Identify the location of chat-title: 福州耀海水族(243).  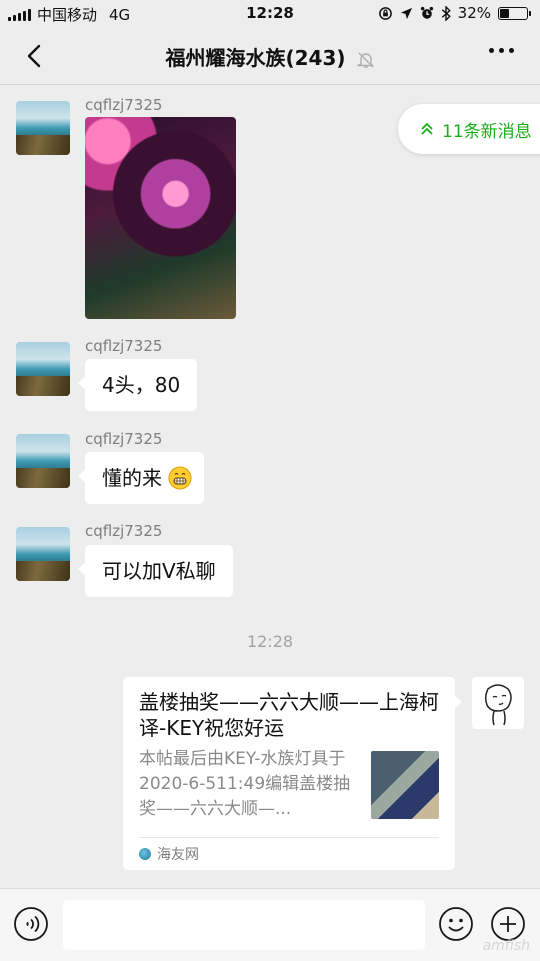
(255, 58).